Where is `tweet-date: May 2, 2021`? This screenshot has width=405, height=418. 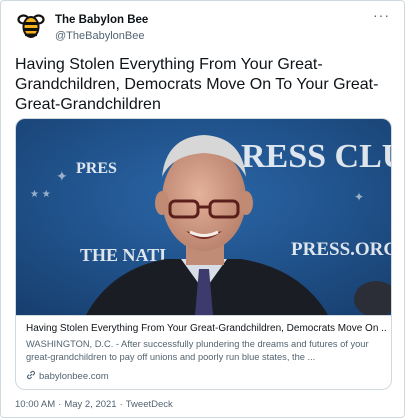 tweet-date: May 2, 2021 is located at coordinates (90, 404).